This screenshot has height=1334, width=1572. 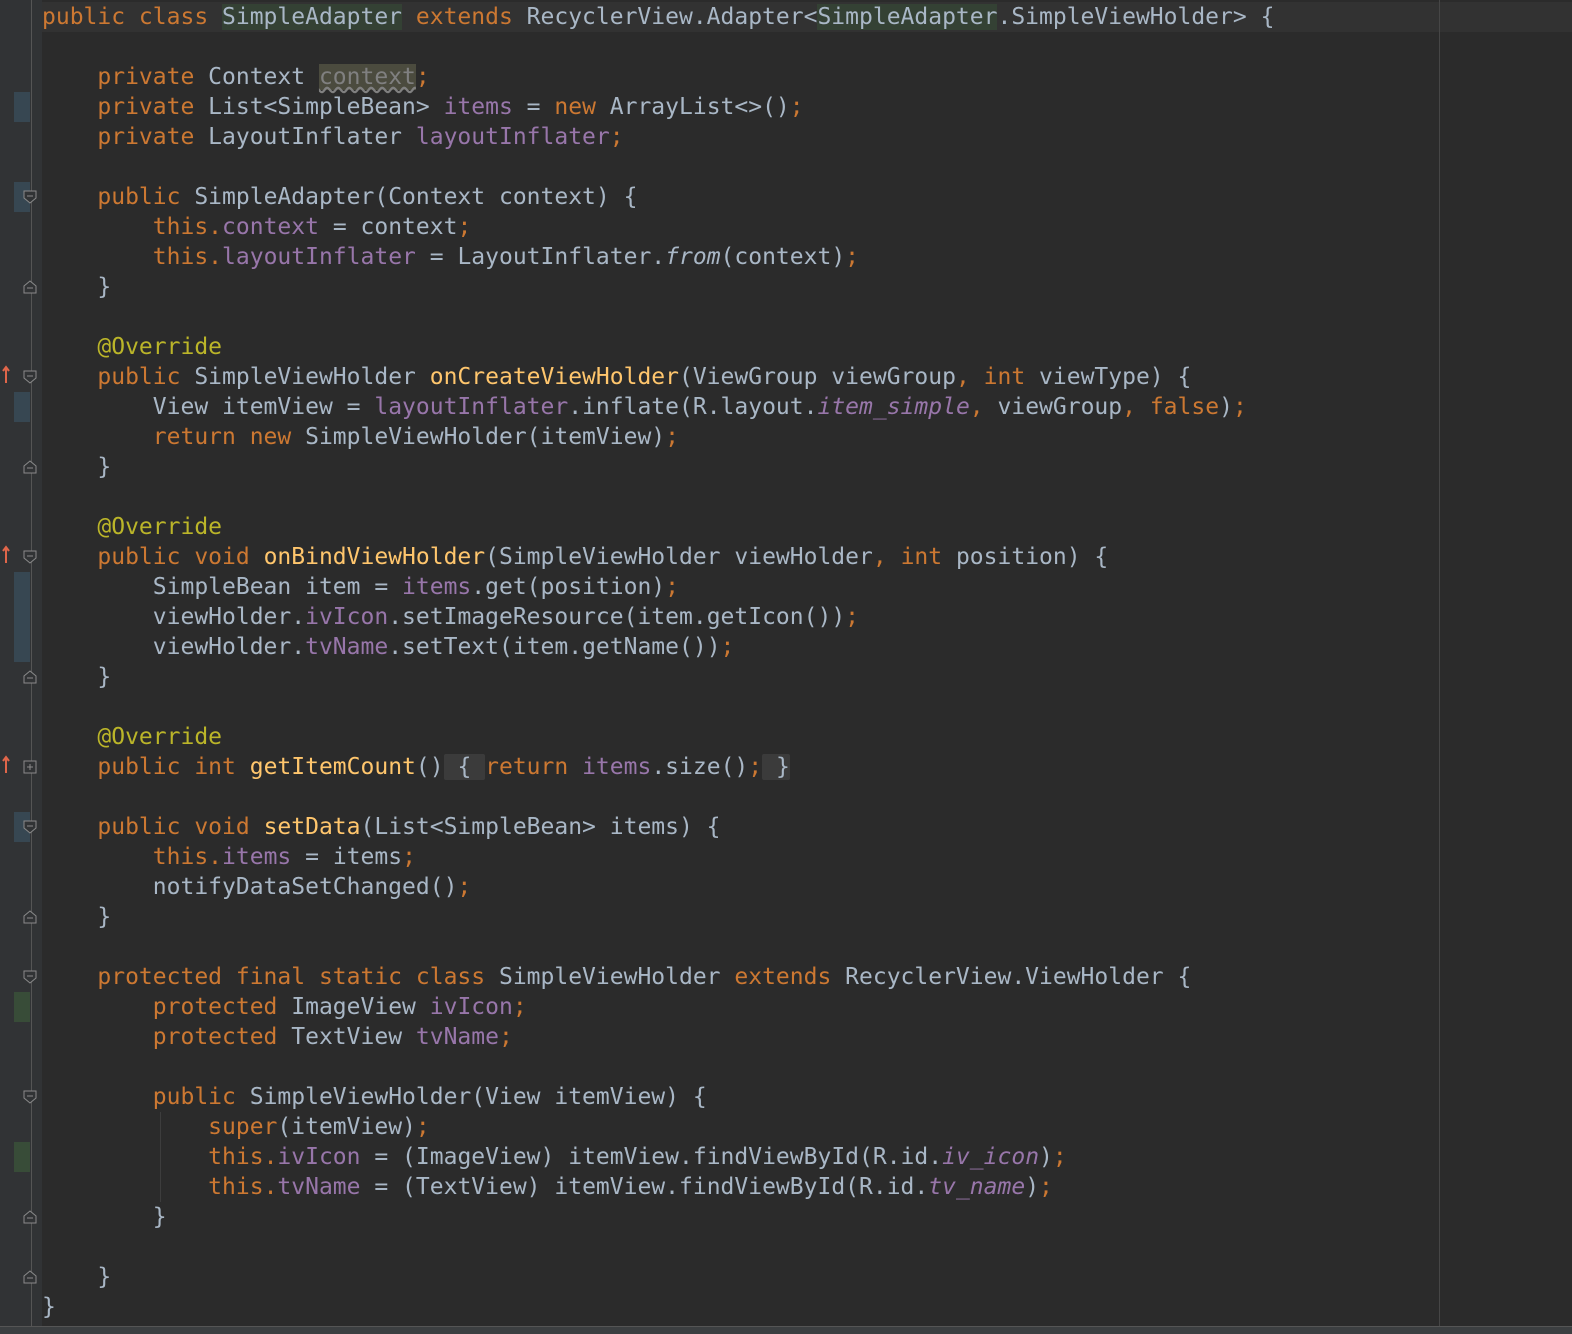 I want to click on fold-expand-icon, so click(x=30, y=767).